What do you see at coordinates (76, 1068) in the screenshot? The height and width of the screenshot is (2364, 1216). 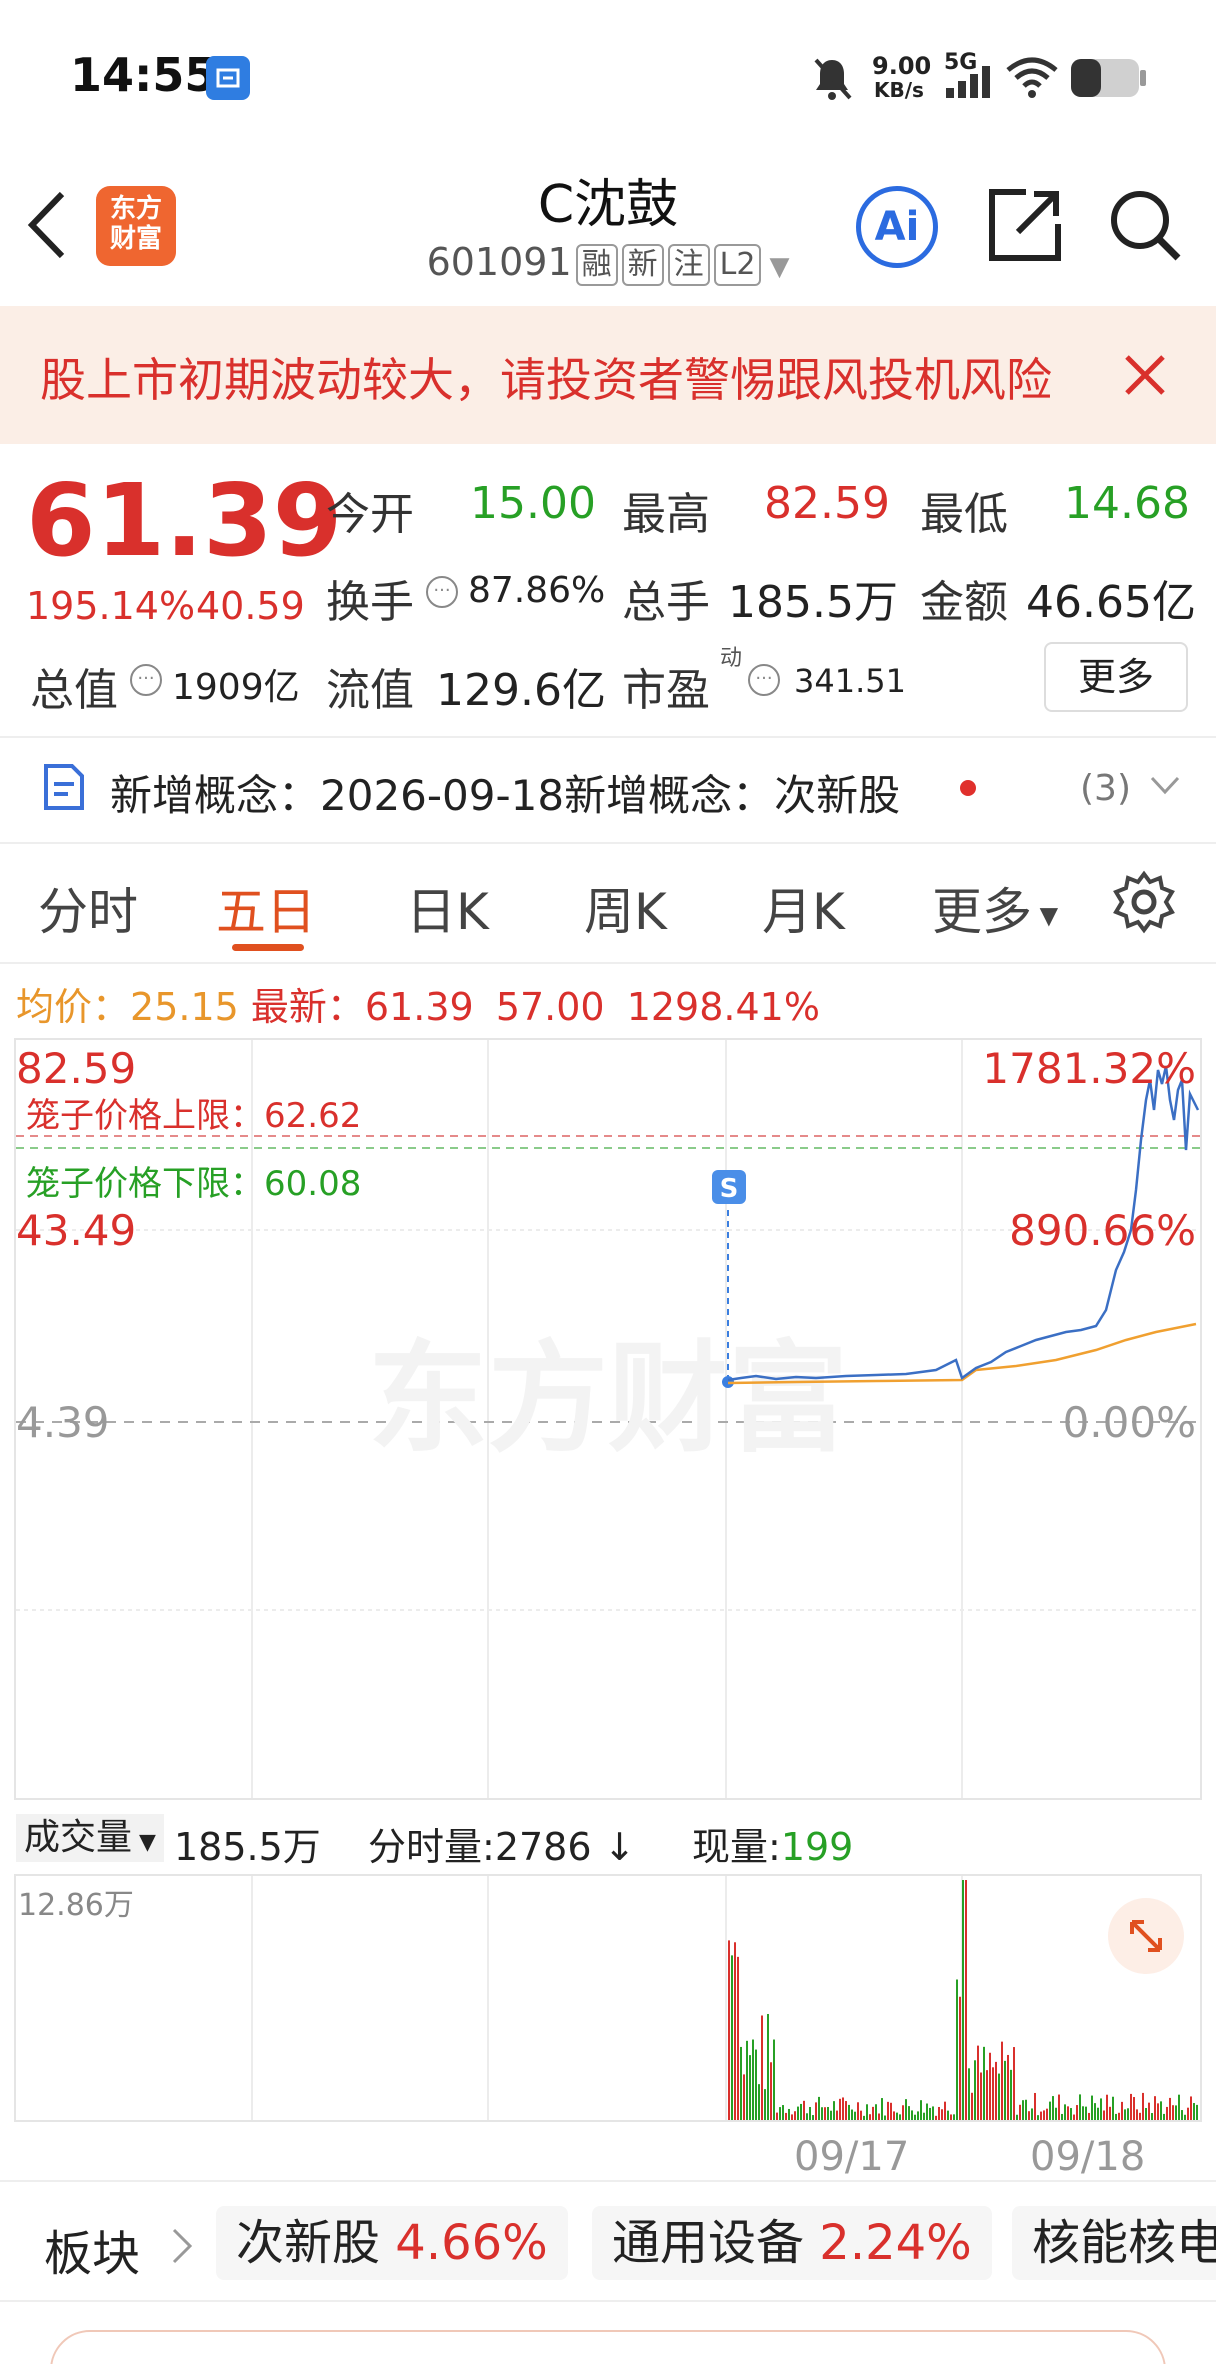 I see `top-price-label: 82.59` at bounding box center [76, 1068].